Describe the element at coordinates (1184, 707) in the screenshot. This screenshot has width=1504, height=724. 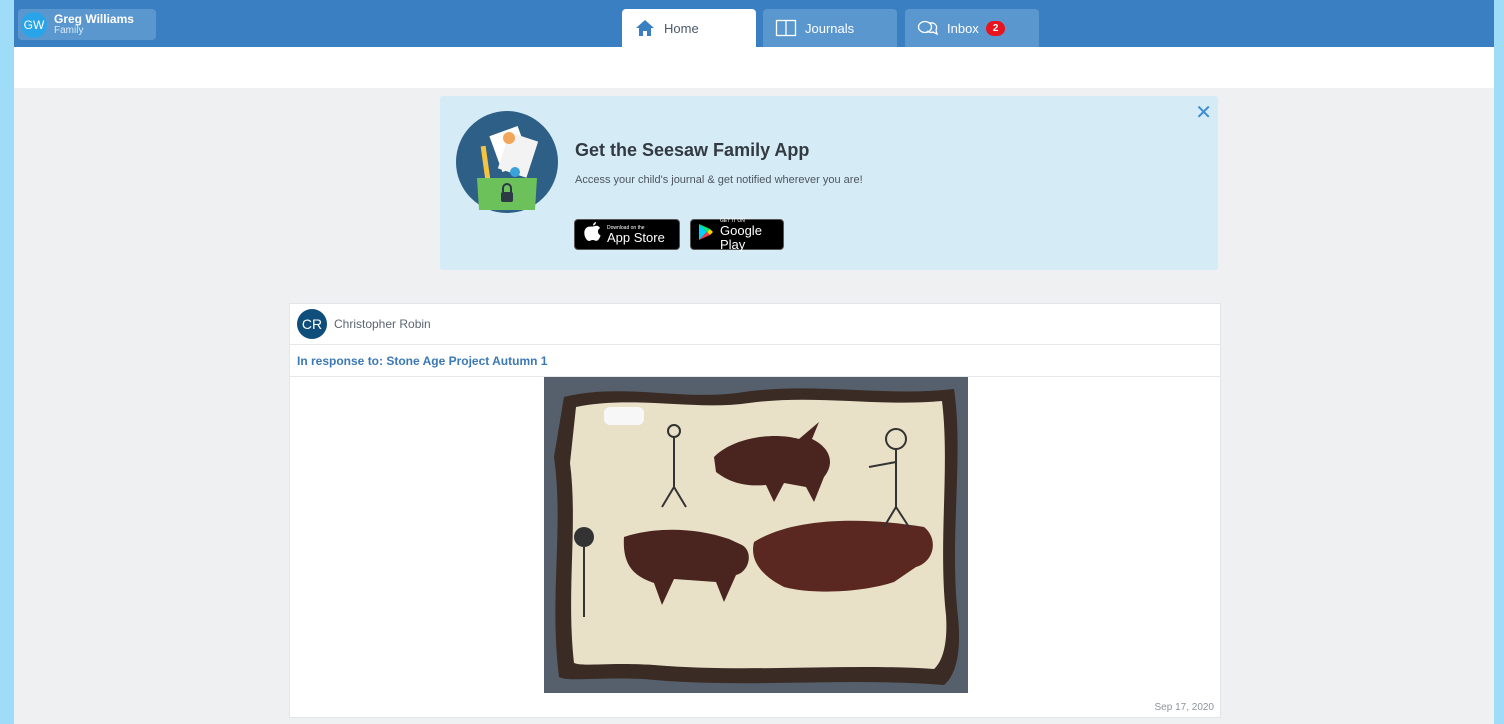
I see `post-date: Sep 17, 2020` at that location.